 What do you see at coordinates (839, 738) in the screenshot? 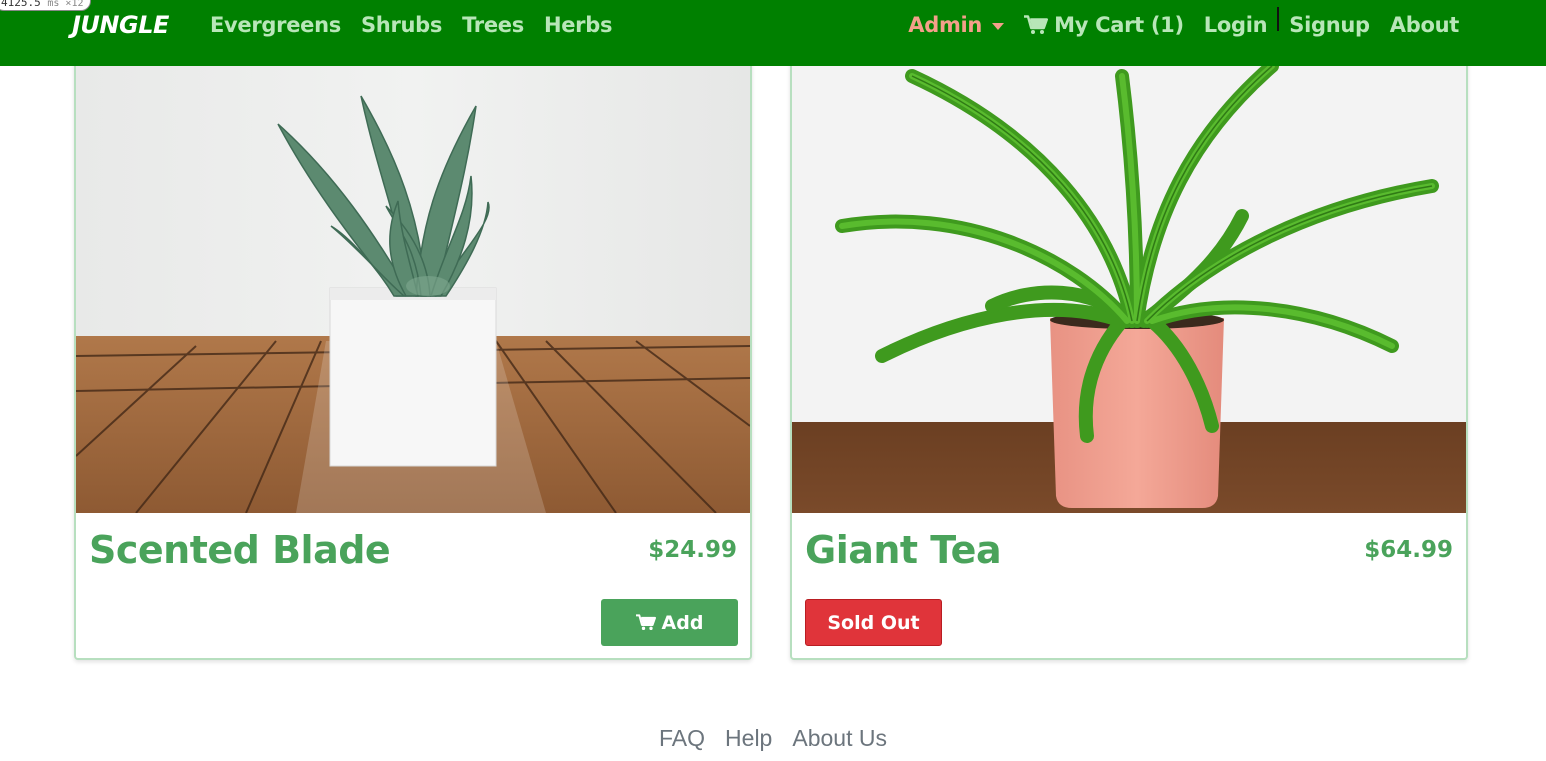
I see `footer-about-us-link: About Us` at bounding box center [839, 738].